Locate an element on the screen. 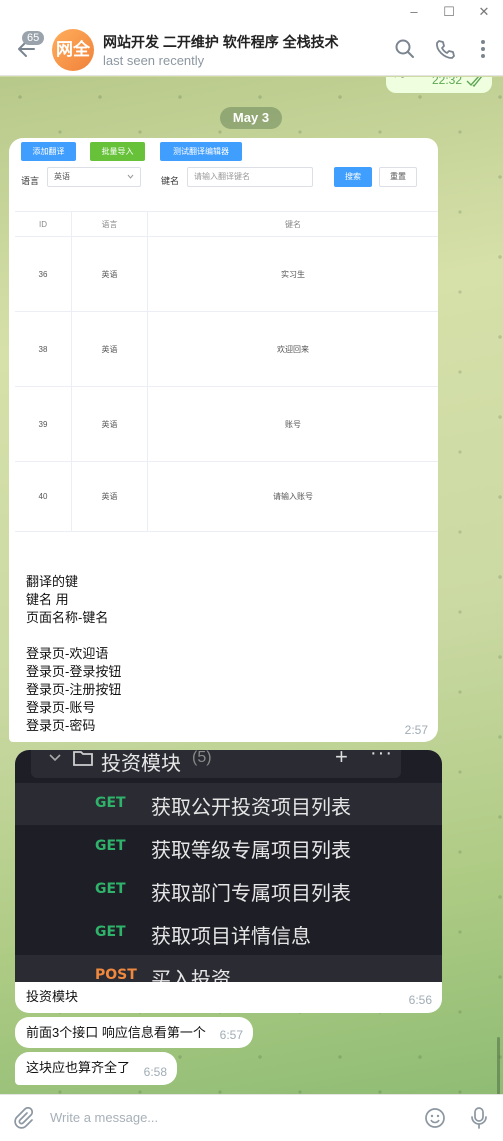 The image size is (503, 1141). language-select: 英语 is located at coordinates (94, 177).